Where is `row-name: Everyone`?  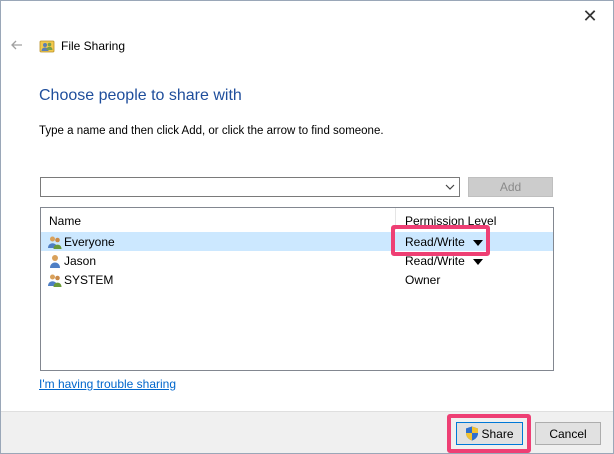 row-name: Everyone is located at coordinates (89, 242).